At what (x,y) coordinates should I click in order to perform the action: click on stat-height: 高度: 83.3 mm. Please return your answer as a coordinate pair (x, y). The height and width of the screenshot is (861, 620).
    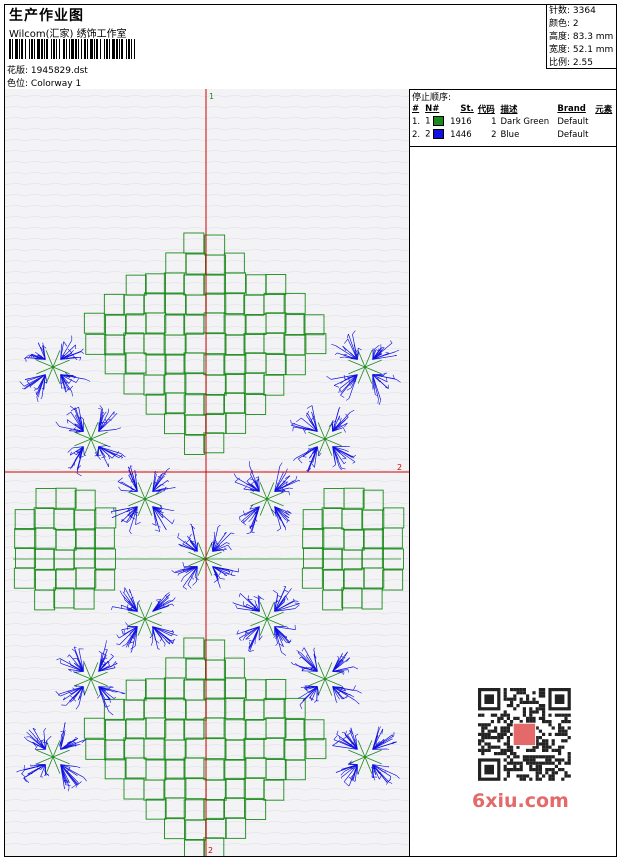
    Looking at the image, I should click on (581, 37).